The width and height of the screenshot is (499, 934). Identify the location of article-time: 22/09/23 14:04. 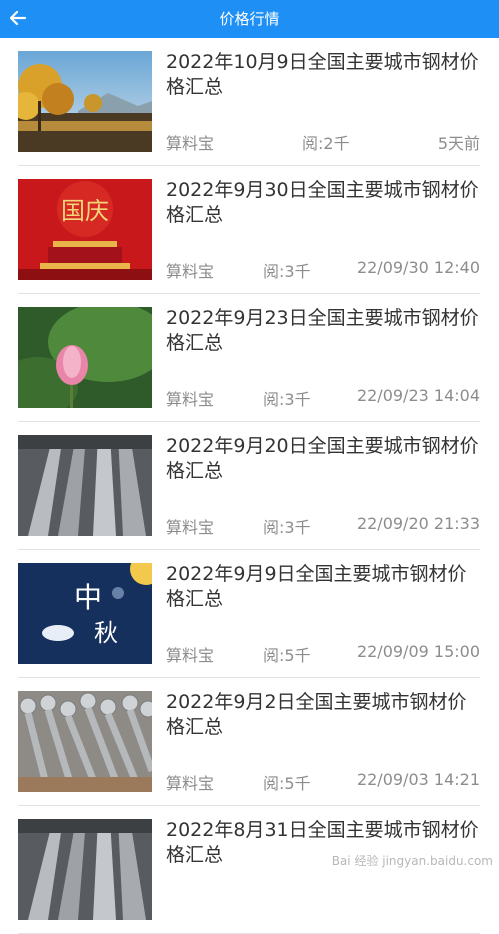
(418, 395).